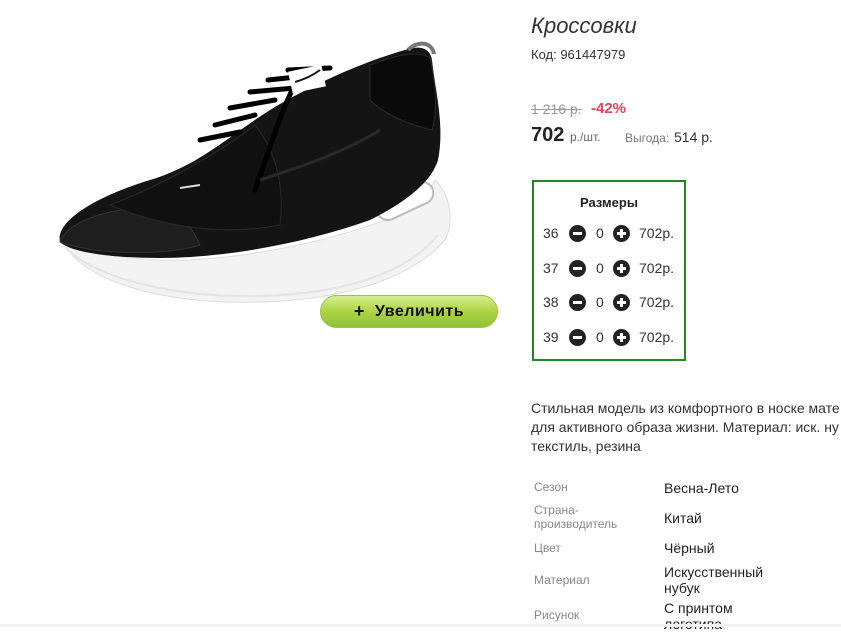  Describe the element at coordinates (609, 234) in the screenshot. I see `size-row: 36 0 702р.` at that location.